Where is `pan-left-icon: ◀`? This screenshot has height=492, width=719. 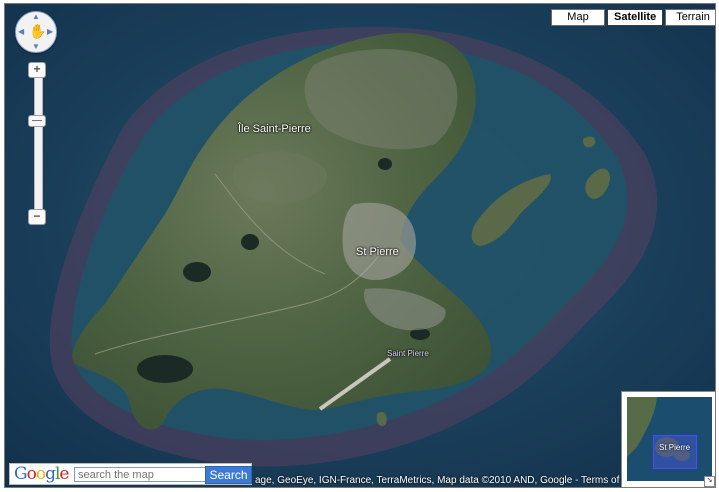
pan-left-icon: ◀ is located at coordinates (21, 32).